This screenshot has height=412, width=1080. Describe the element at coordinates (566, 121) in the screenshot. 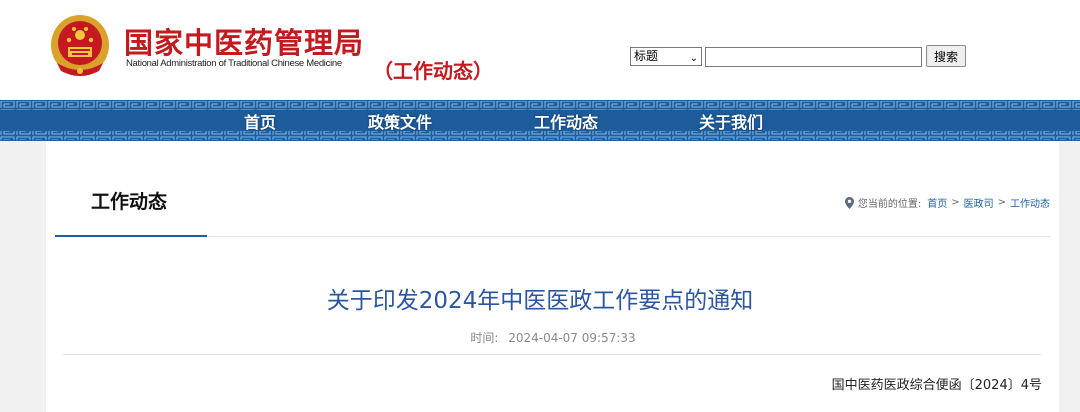

I see `nav-item-work-news: 工作动态` at that location.